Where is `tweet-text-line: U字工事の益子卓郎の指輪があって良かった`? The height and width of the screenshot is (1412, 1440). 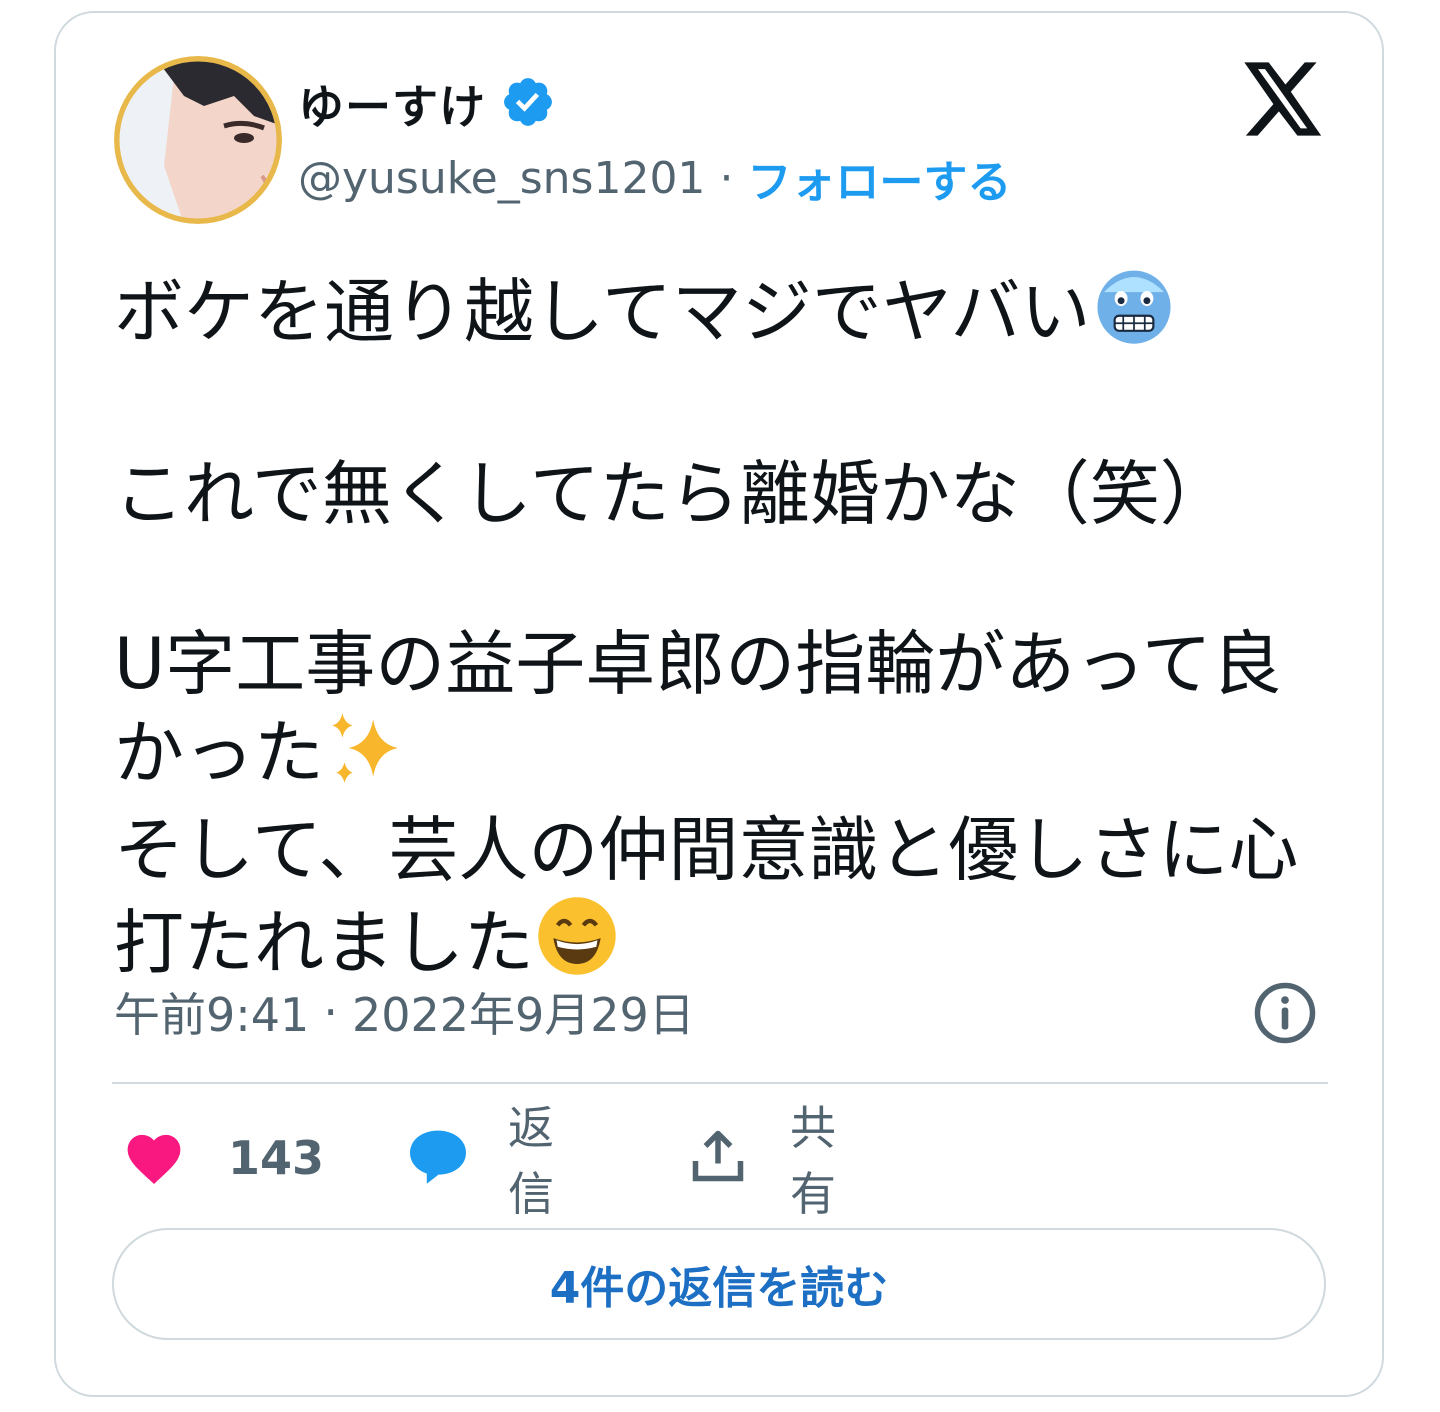 tweet-text-line: U字工事の益子卓郎の指輪があって良かった is located at coordinates (698, 708).